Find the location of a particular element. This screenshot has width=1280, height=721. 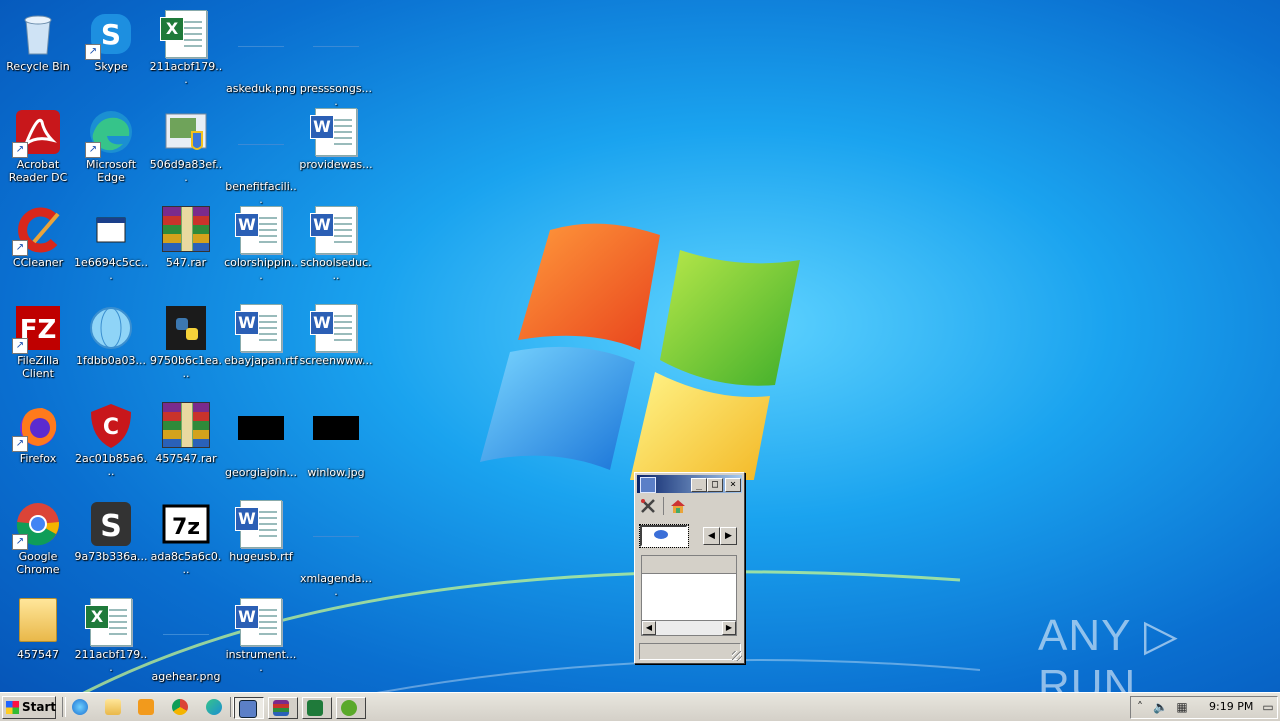

desktop-icon-file: askeduk.png is located at coordinates (261, 52).